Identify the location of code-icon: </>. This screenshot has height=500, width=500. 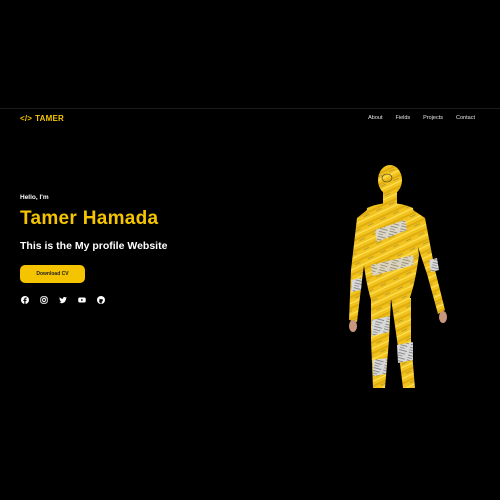
(26, 118).